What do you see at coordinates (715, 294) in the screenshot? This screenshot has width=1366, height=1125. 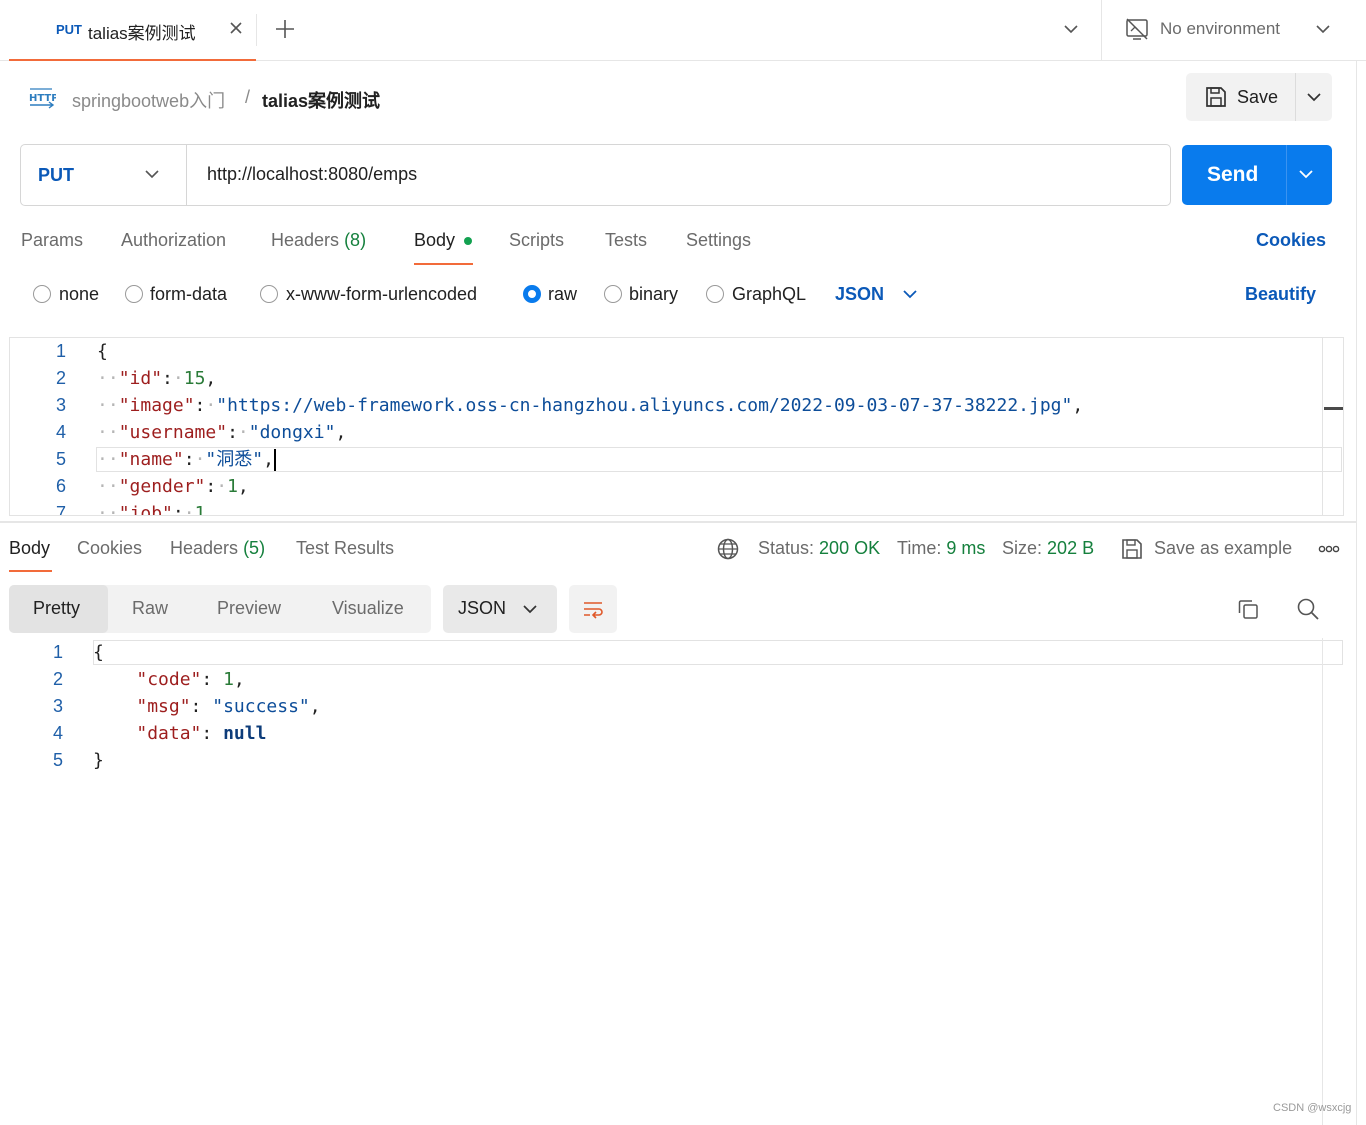 I see `radio-graphql` at bounding box center [715, 294].